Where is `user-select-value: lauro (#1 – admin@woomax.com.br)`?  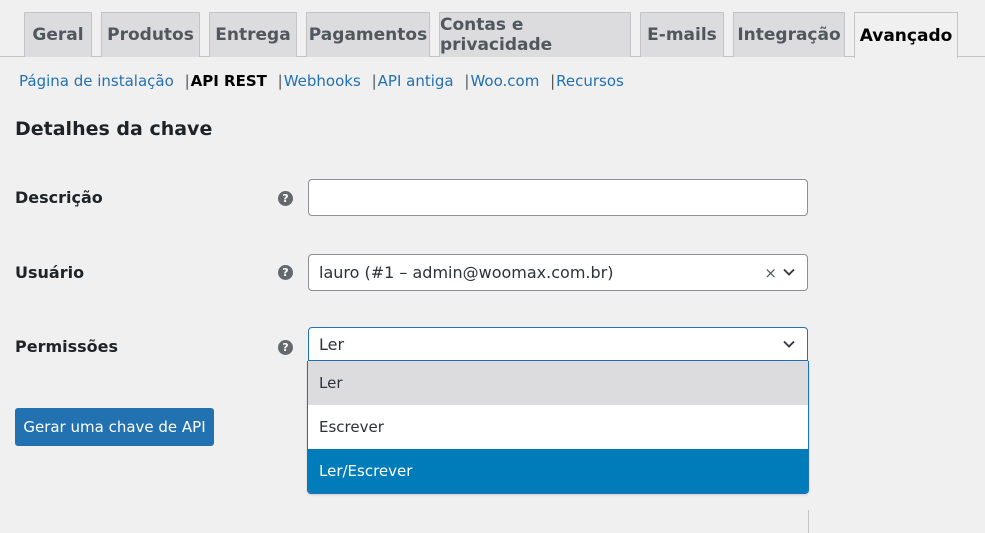
user-select-value: lauro (#1 – admin@woomax.com.br) is located at coordinates (466, 272).